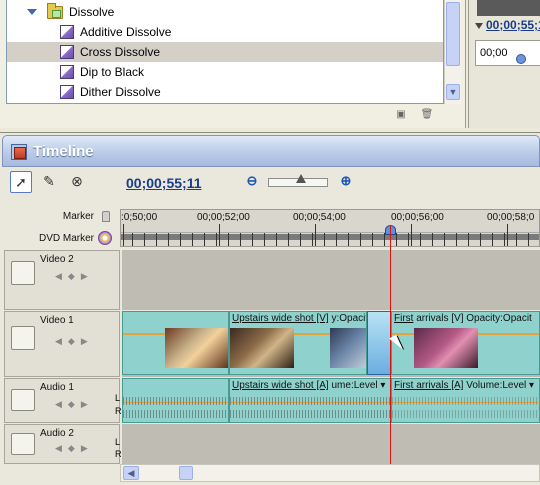 This screenshot has width=540, height=485. I want to click on ruler-ticks, so click(330, 239).